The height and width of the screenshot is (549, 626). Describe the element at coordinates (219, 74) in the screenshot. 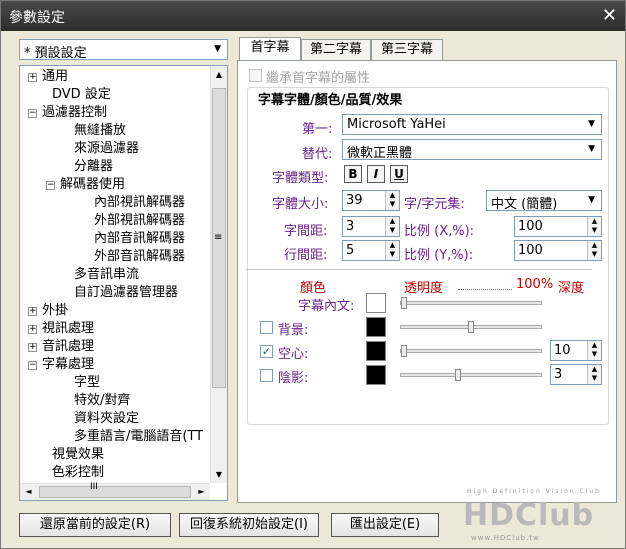

I see `scroll-up-icon: ▲` at that location.